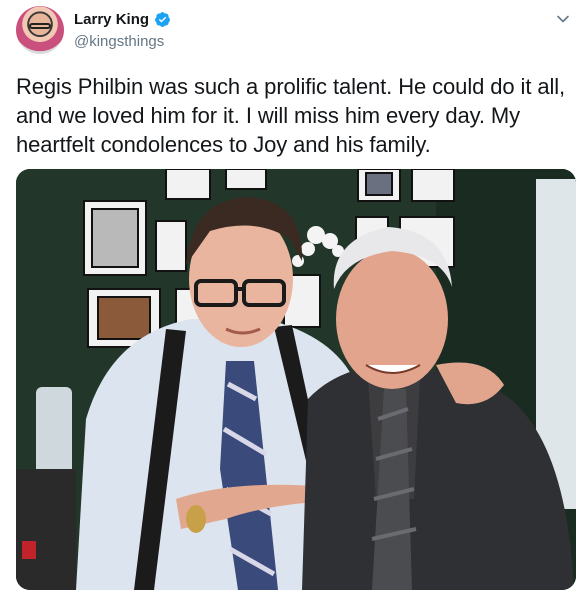 This screenshot has height=600, width=586. Describe the element at coordinates (40, 26) in the screenshot. I see `avatar-glasses` at that location.